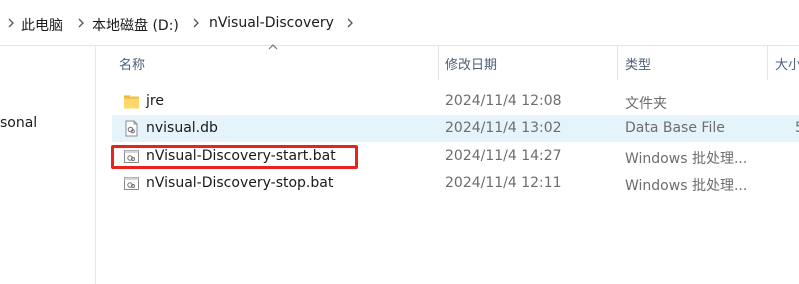 This screenshot has height=284, width=799. What do you see at coordinates (42, 25) in the screenshot?
I see `breadcrumb-this-pc: 此电脑` at bounding box center [42, 25].